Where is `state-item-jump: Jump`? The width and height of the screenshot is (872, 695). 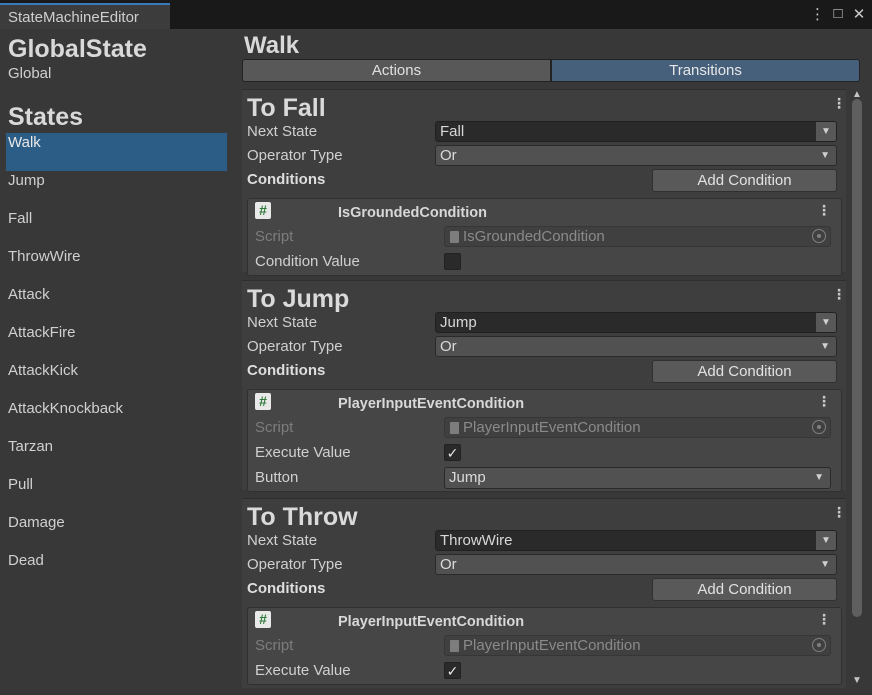 state-item-jump: Jump is located at coordinates (116, 190).